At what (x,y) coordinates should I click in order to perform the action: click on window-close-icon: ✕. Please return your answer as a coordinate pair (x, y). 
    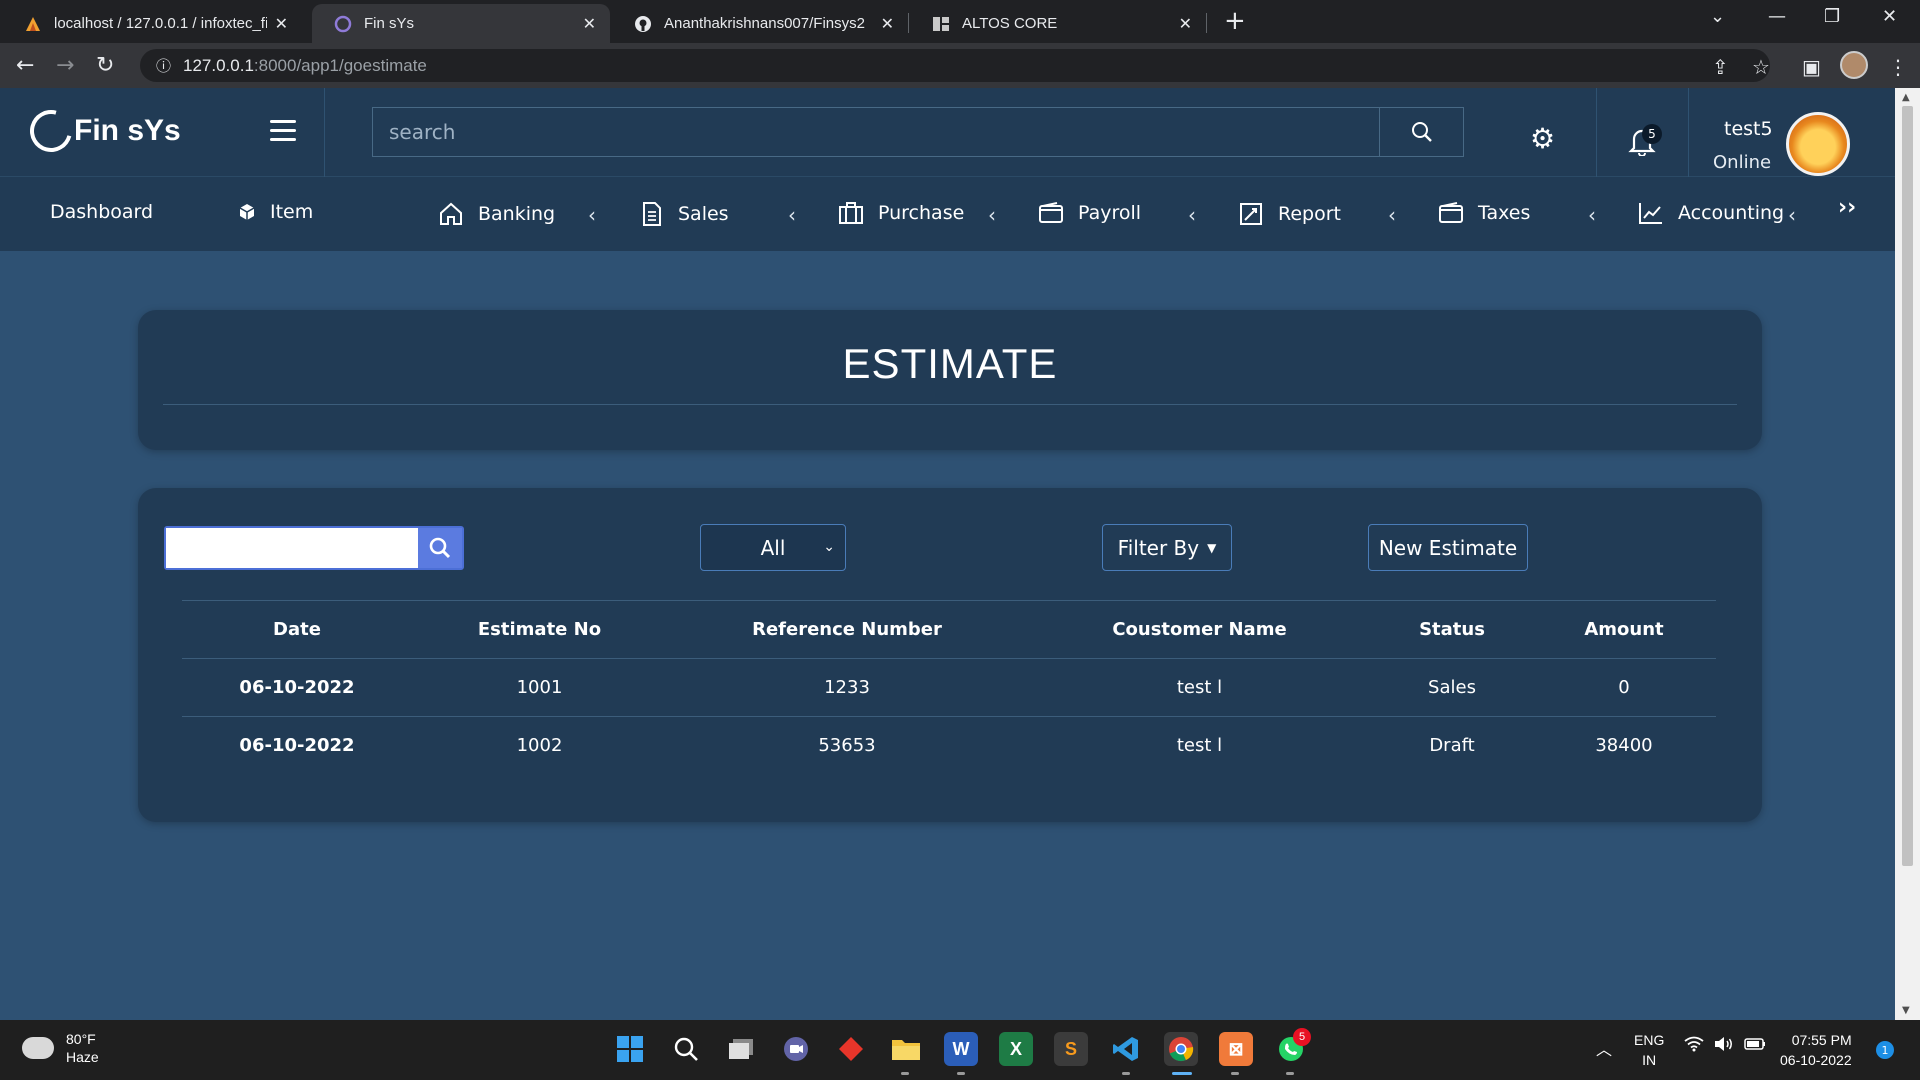
    Looking at the image, I should click on (1889, 16).